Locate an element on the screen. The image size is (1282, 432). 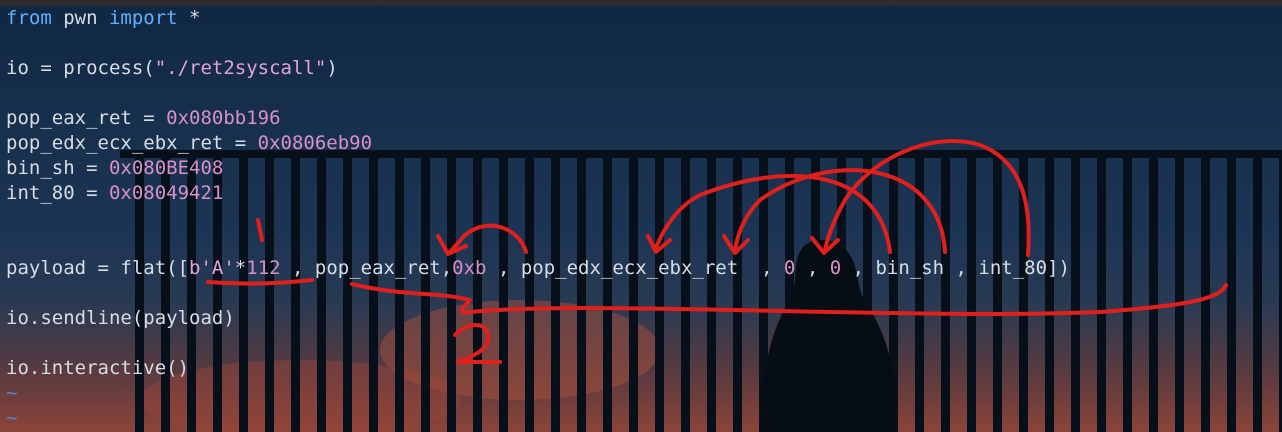
code-line: io.sendline(payload) is located at coordinates (644, 318).